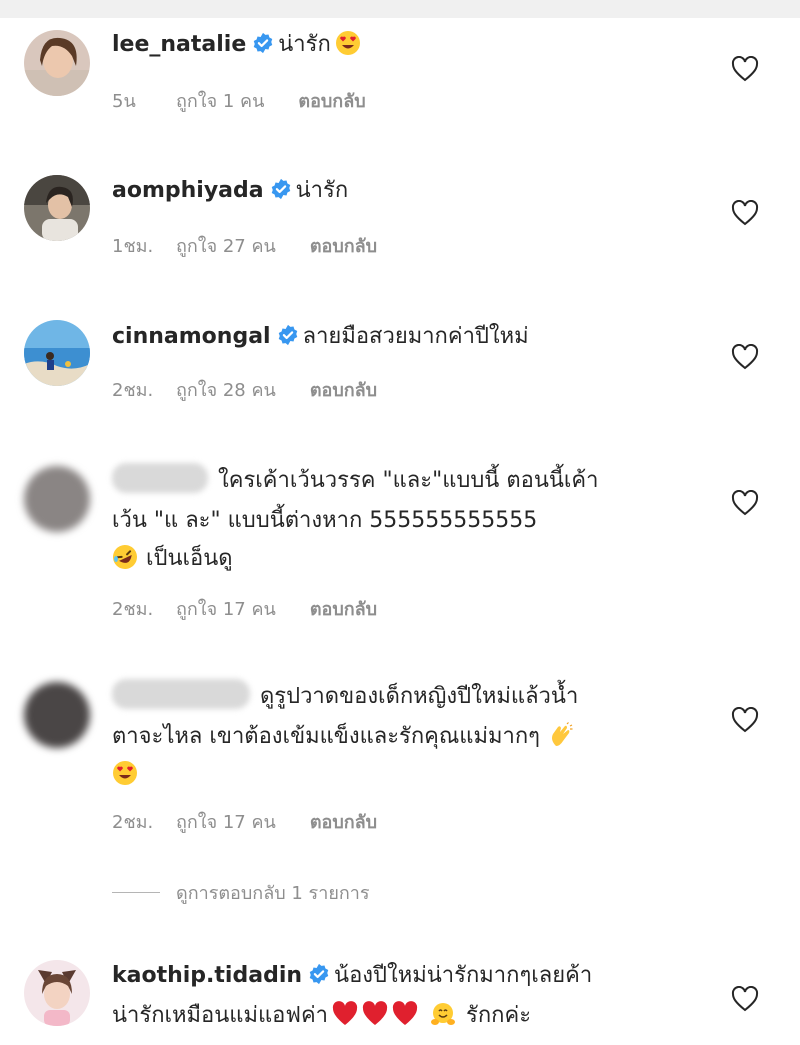 This screenshot has width=800, height=1045. Describe the element at coordinates (189, 558) in the screenshot. I see `comment-text-line3: เป็นเอ็นดู` at that location.